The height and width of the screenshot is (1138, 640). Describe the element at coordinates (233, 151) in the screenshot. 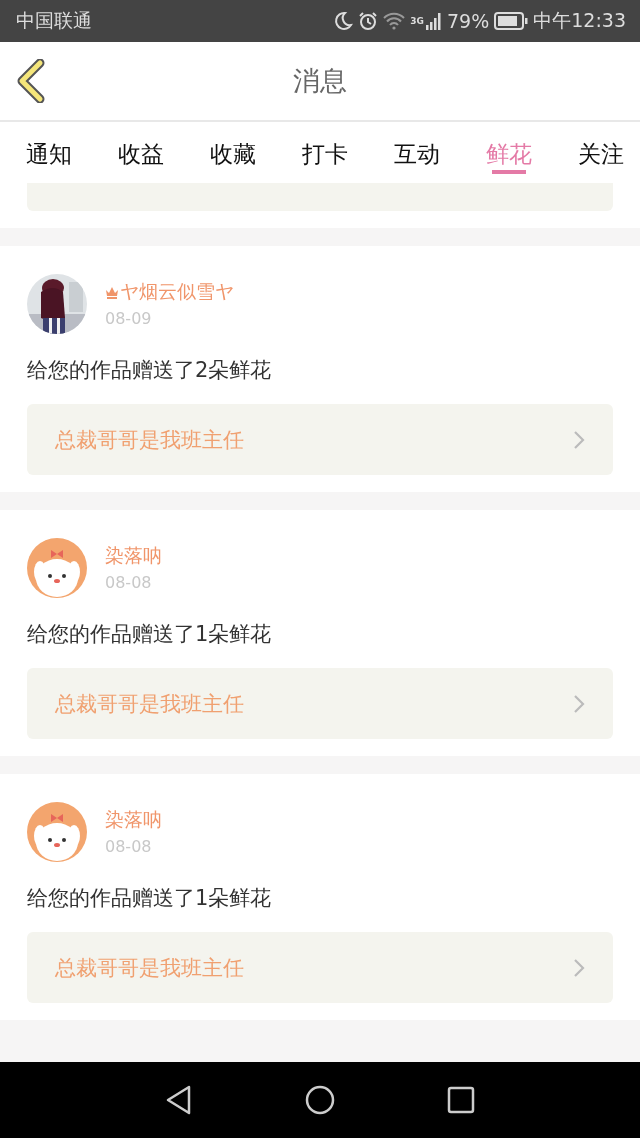

I see `tab: 收藏` at that location.